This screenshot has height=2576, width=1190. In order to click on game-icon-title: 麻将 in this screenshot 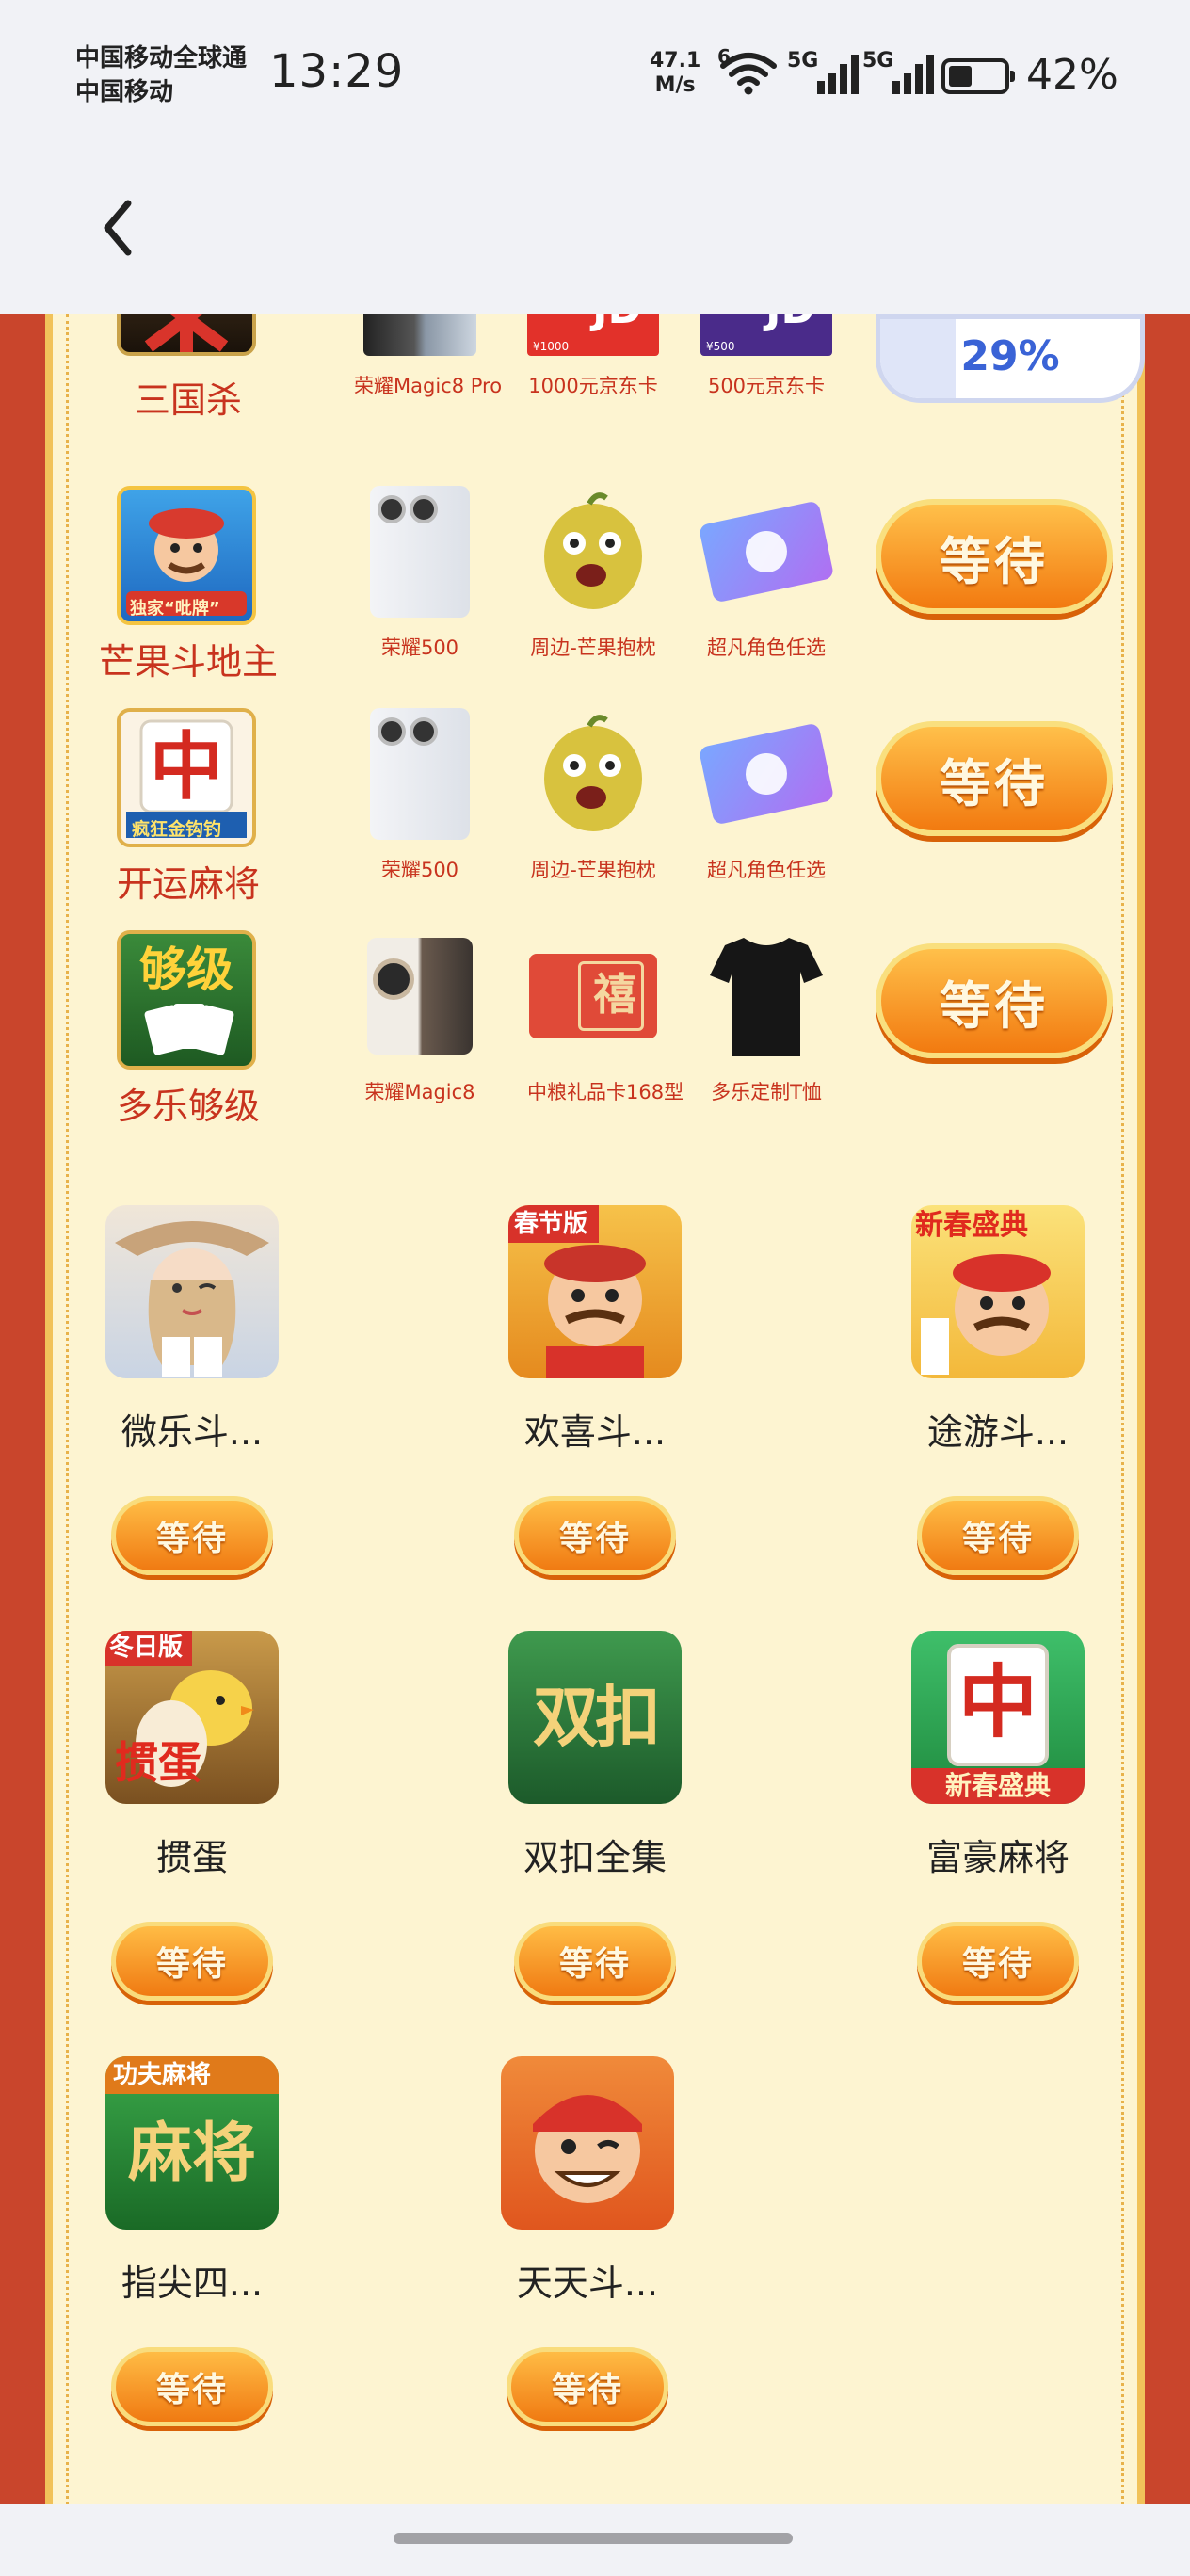, I will do `click(191, 2154)`.